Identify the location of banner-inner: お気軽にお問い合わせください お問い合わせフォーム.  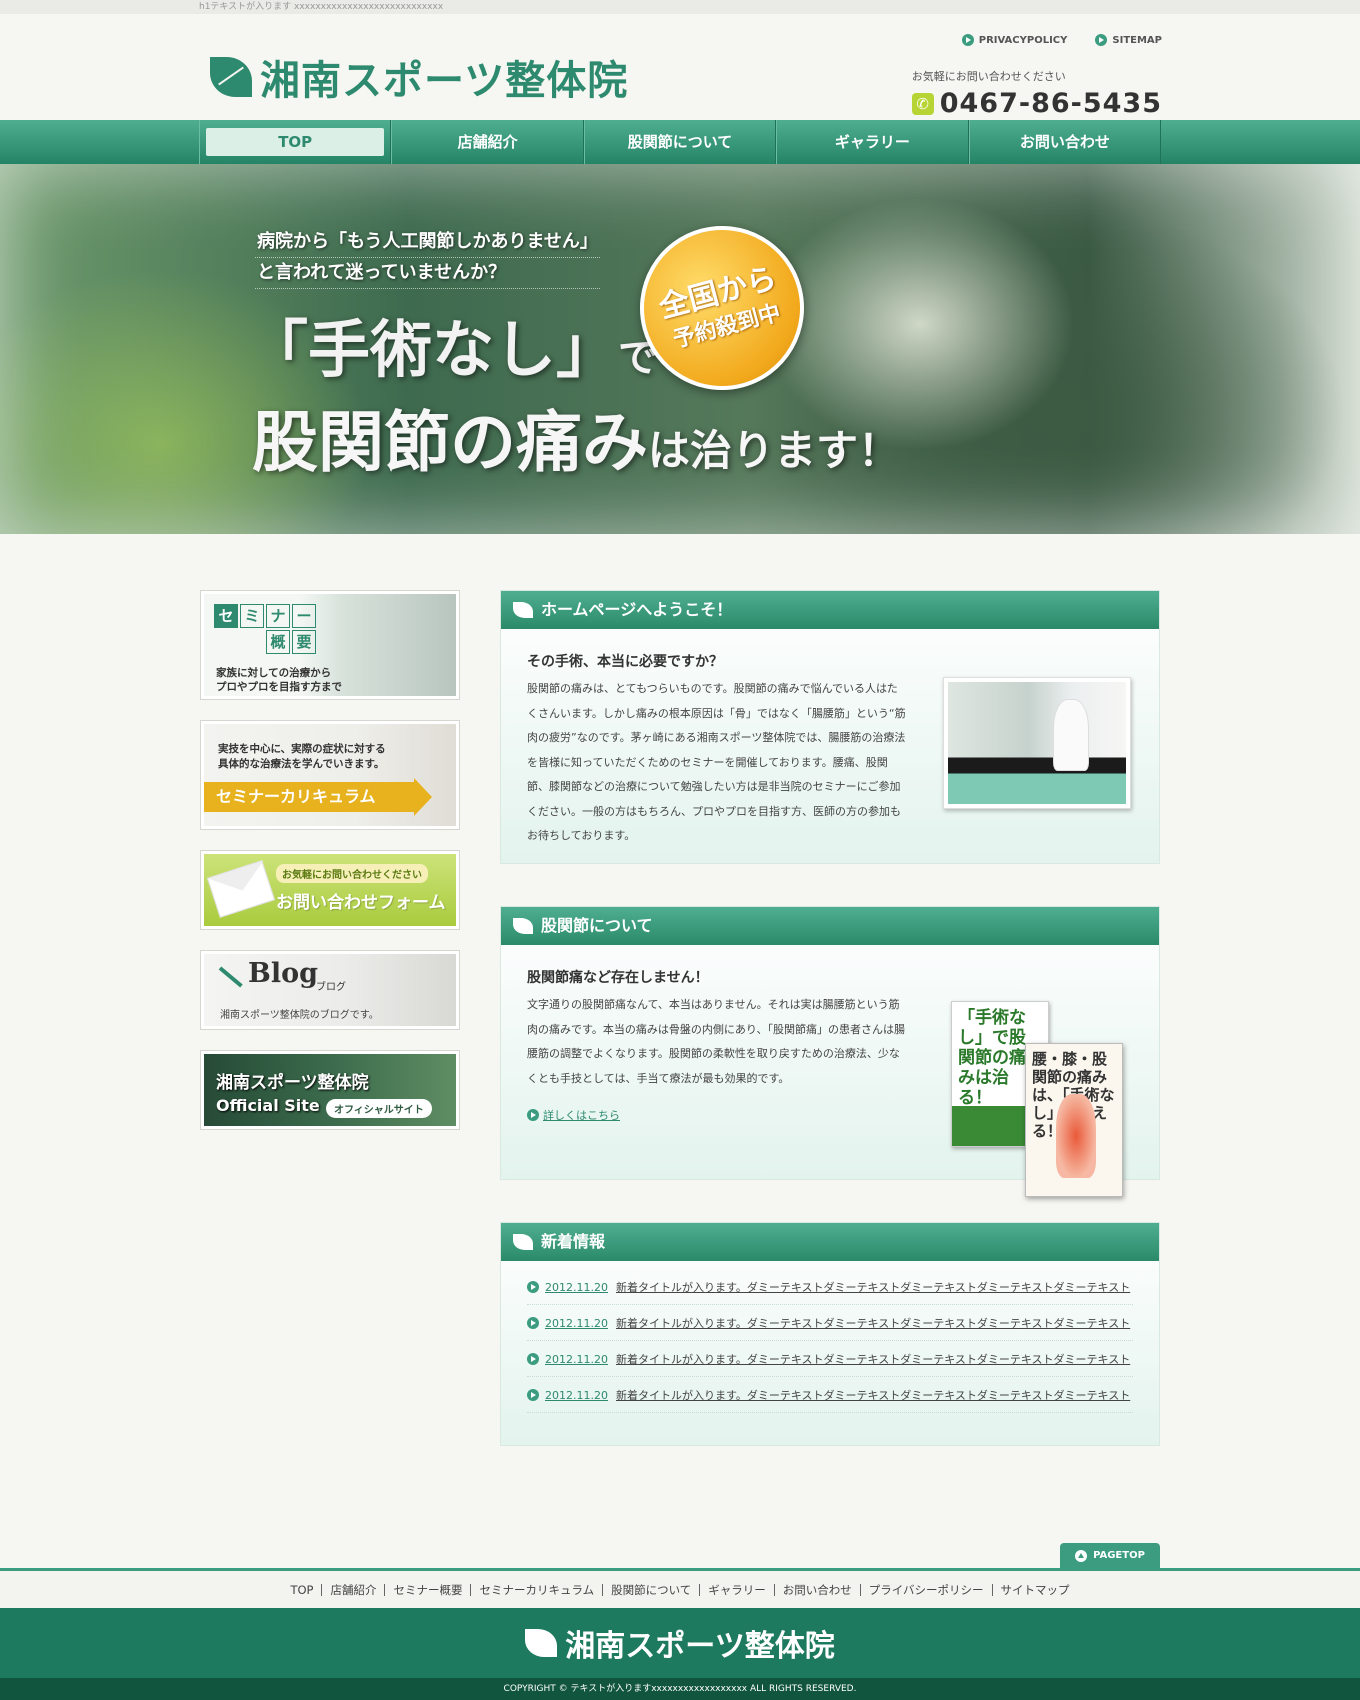
(330, 890).